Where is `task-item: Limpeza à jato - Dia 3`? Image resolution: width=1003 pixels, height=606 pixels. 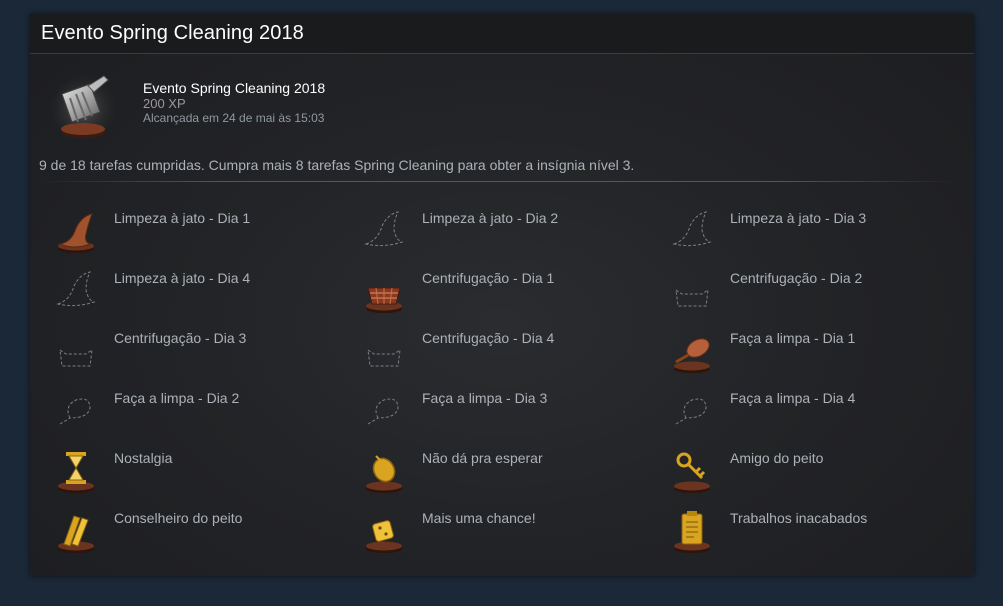
task-item: Limpeza à jato - Dia 3 is located at coordinates (808, 232).